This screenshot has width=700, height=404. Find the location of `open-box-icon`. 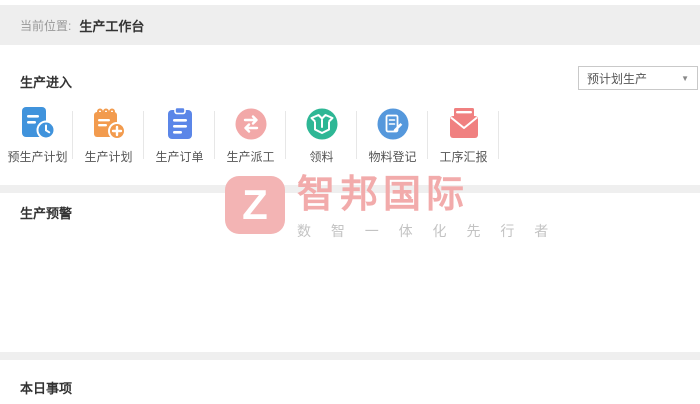

open-box-icon is located at coordinates (322, 124).